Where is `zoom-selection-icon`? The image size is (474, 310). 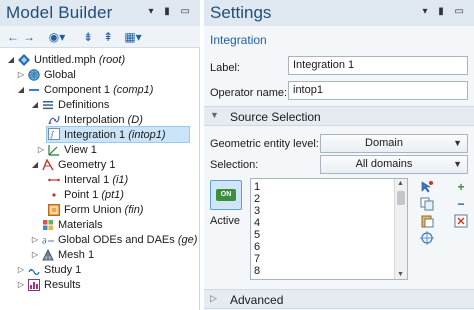 zoom-selection-icon is located at coordinates (427, 238).